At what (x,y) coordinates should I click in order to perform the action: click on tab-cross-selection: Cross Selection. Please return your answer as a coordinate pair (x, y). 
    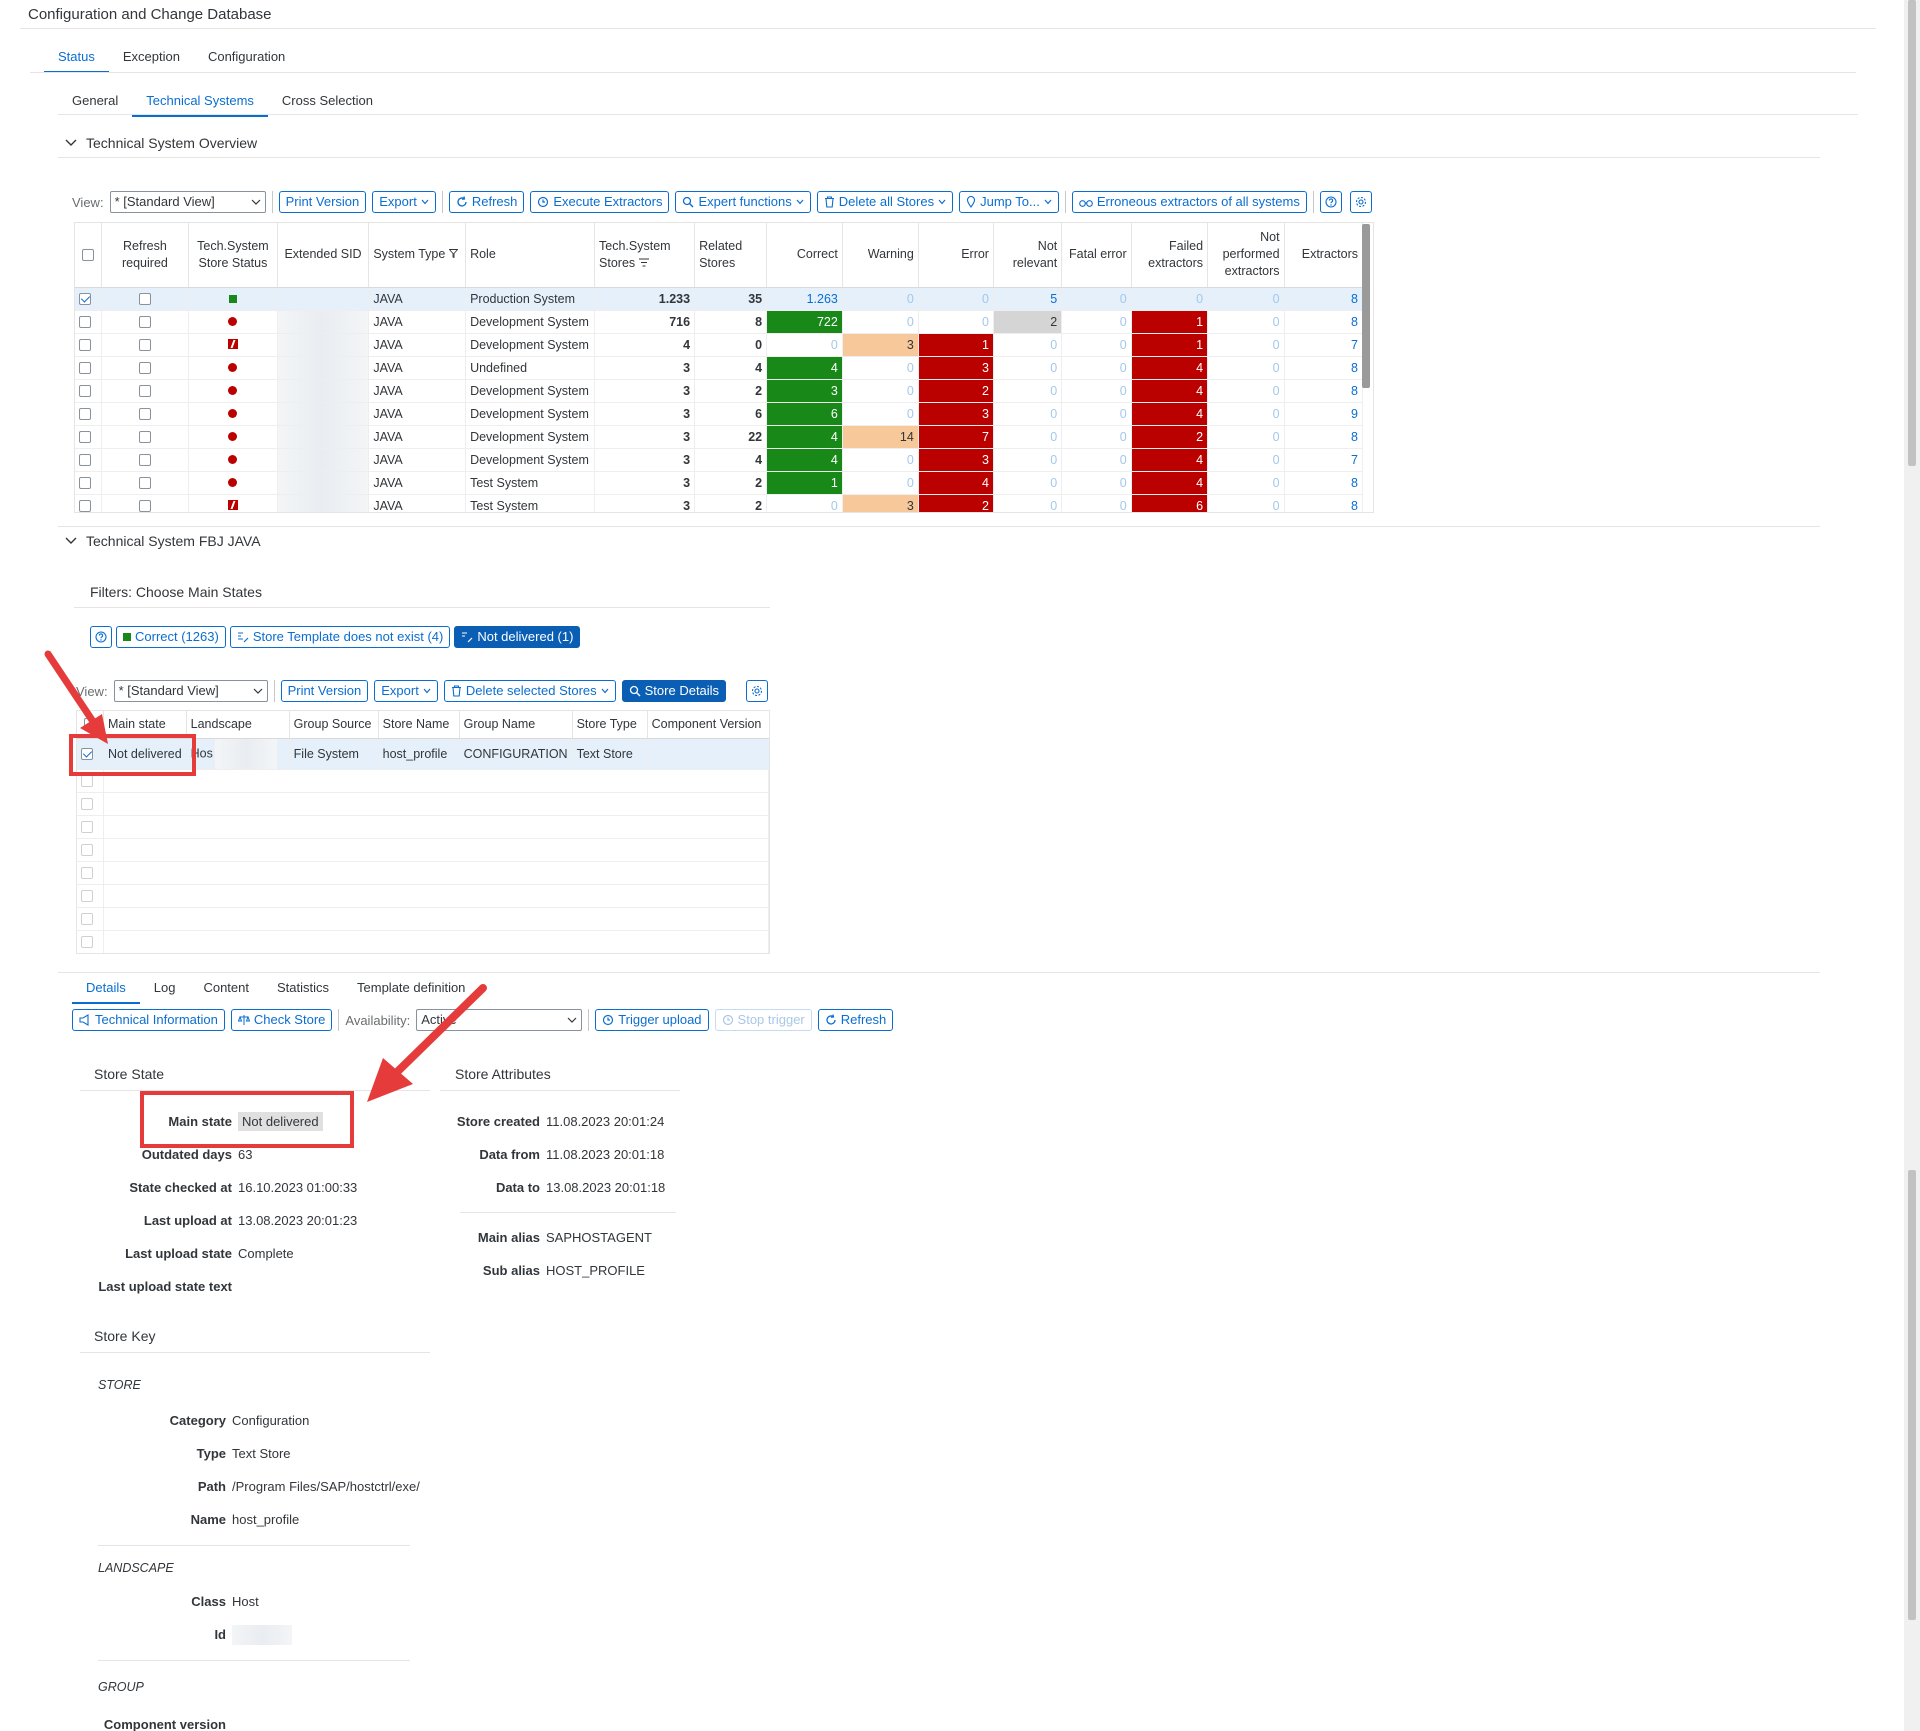
    Looking at the image, I should click on (327, 101).